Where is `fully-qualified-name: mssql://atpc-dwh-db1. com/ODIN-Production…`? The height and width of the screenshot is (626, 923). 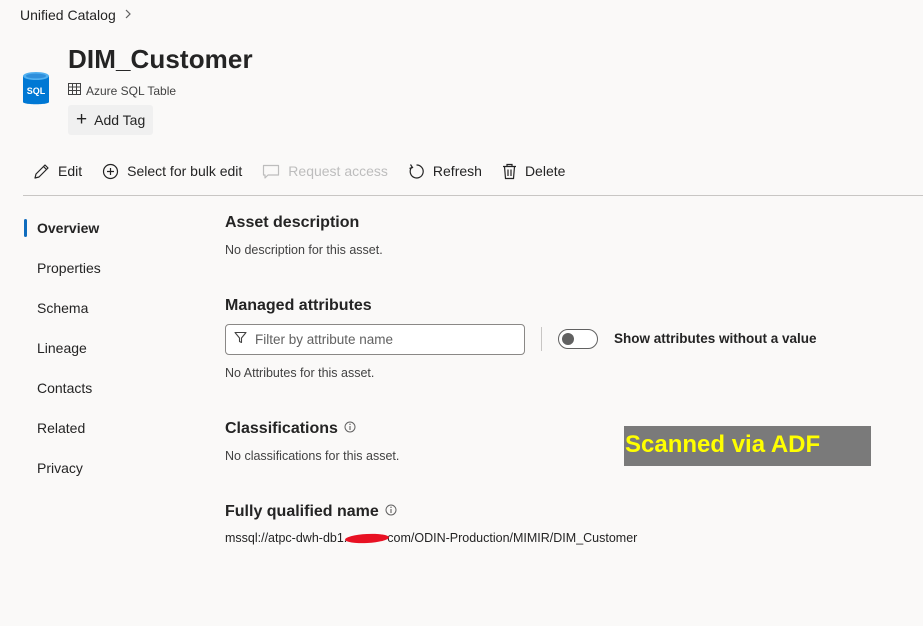 fully-qualified-name: mssql://atpc-dwh-db1. com/ODIN-Production… is located at coordinates (431, 538).